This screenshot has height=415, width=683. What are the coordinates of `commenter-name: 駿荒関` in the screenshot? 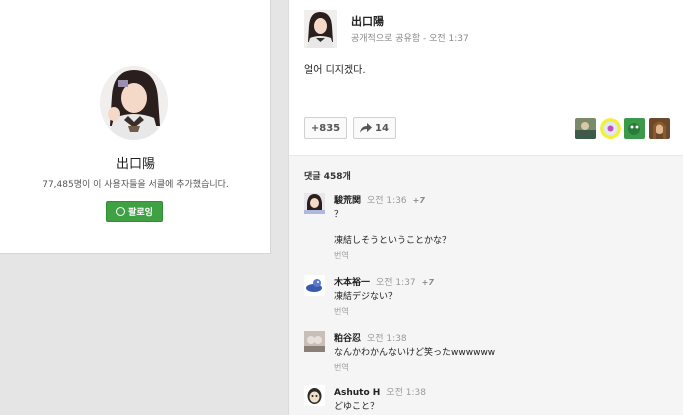 It's located at (347, 201).